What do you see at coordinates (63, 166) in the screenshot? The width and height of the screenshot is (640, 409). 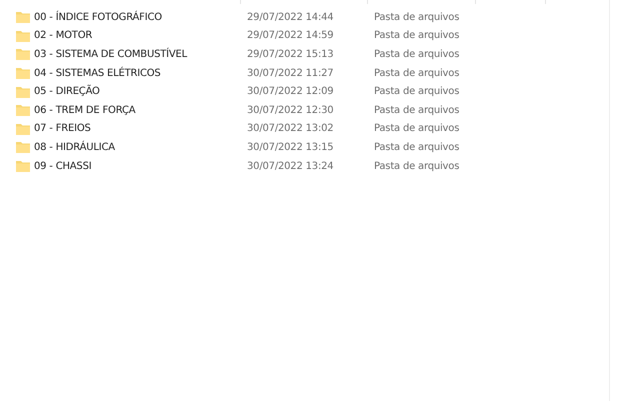 I see `file-name: 09 - CHASSI` at bounding box center [63, 166].